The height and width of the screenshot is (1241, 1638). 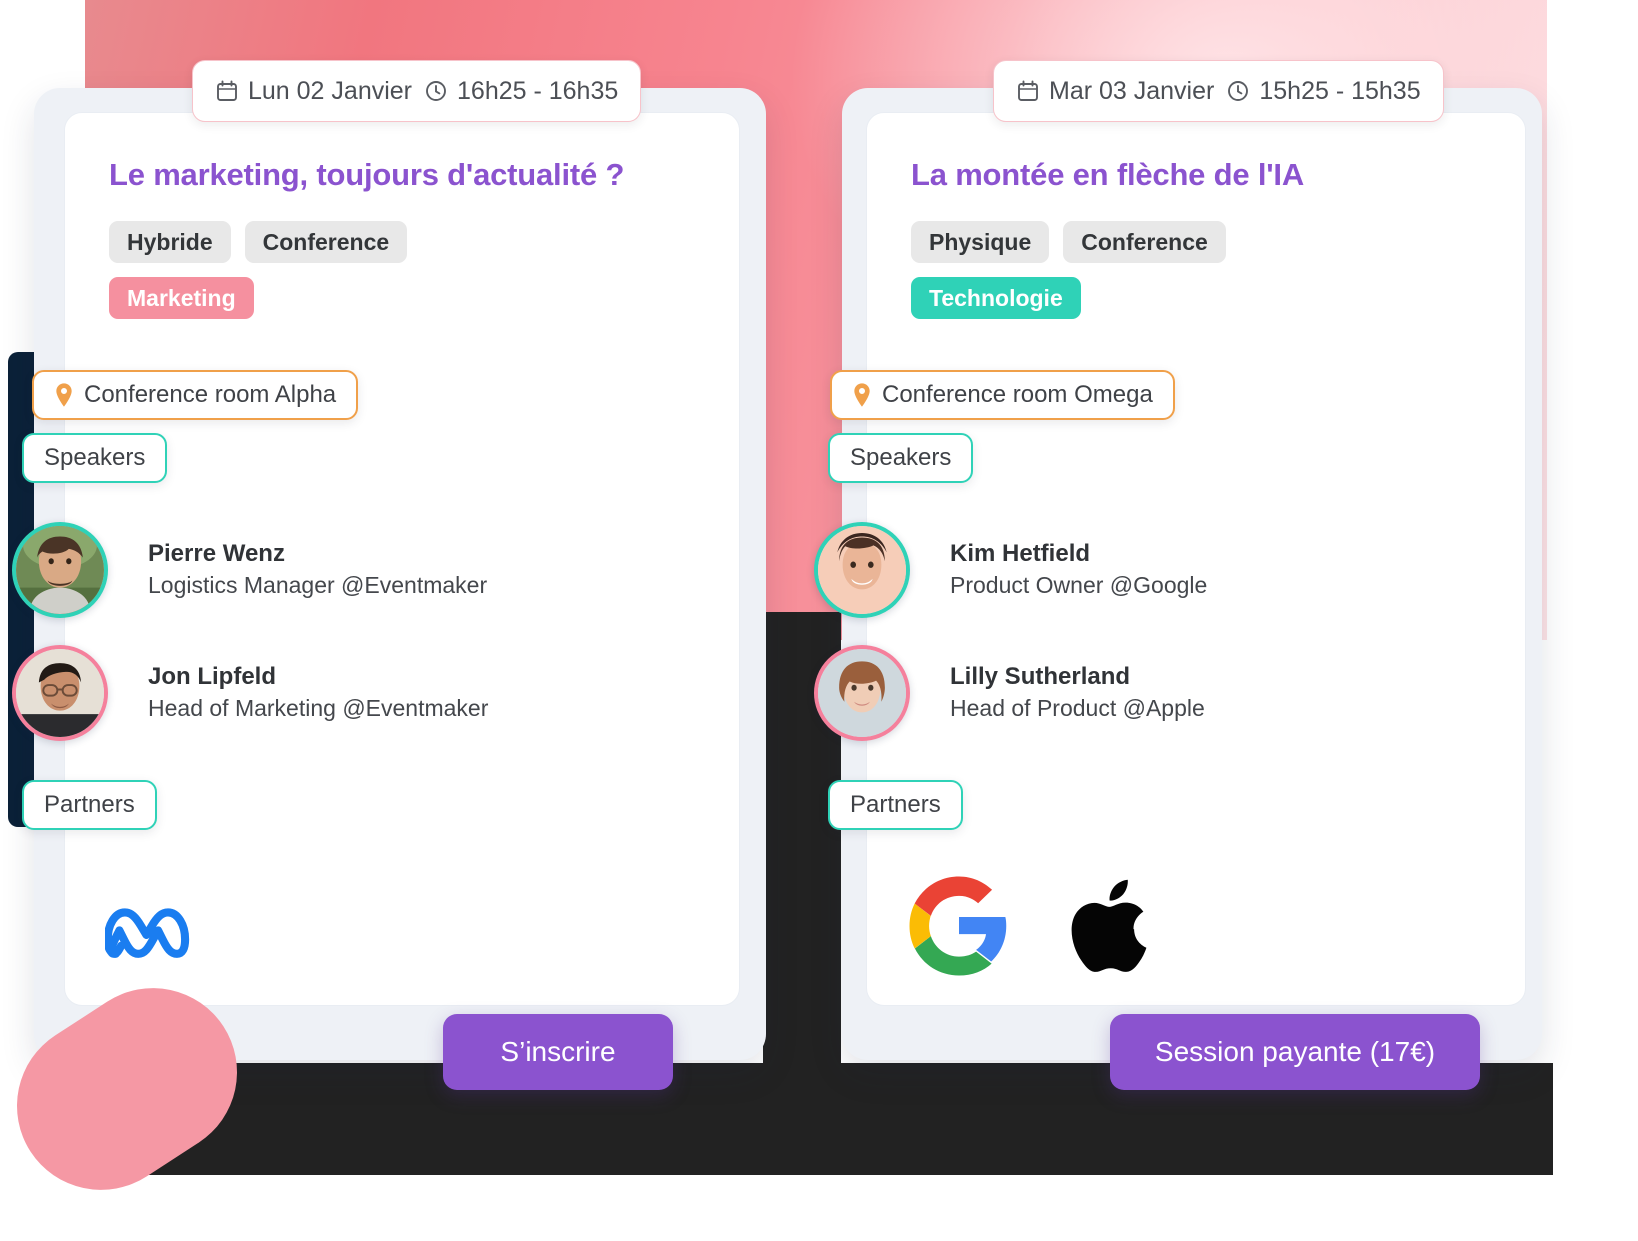 I want to click on session-title: Le marketing, toujours d'actualité ?, so click(x=367, y=174).